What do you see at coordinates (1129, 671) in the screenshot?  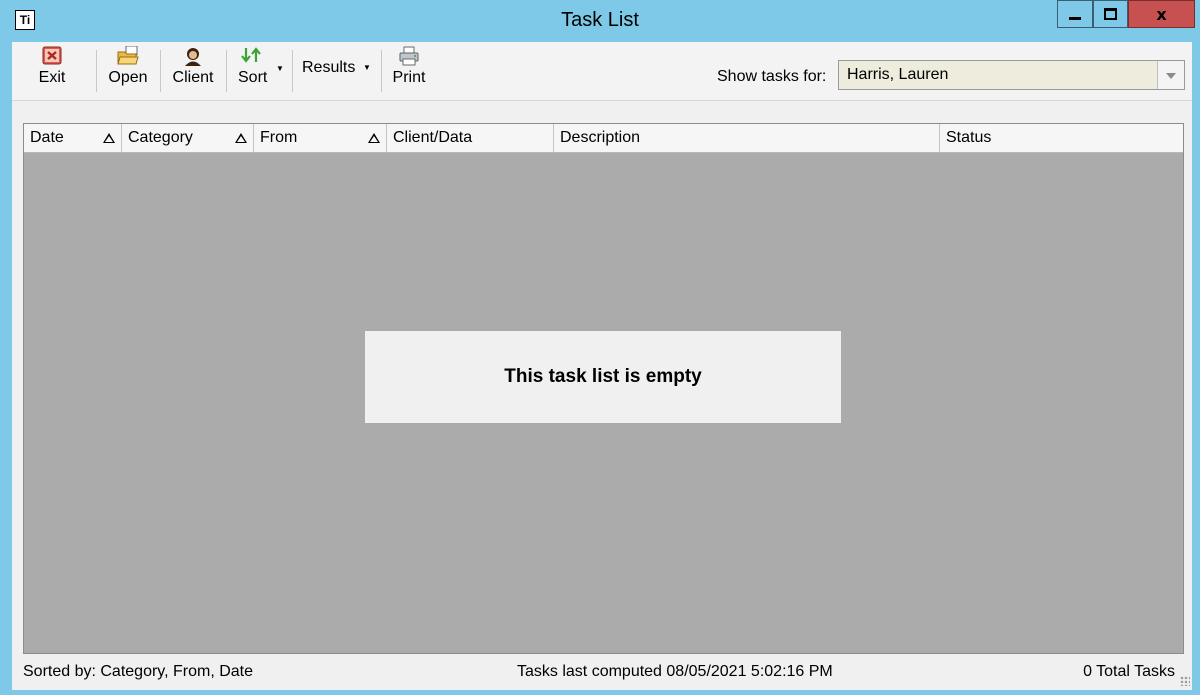 I see `total-tasks-text: 0 Total Tasks` at bounding box center [1129, 671].